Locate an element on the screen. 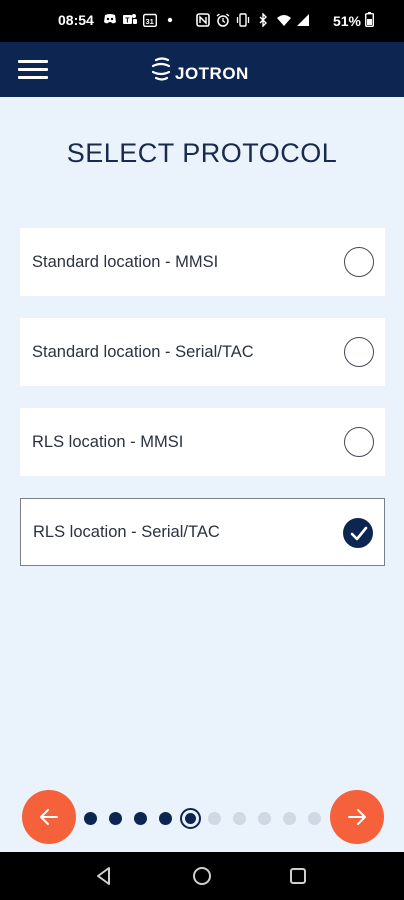 This screenshot has width=404, height=900. option-label: Standard location - Serial/TAC is located at coordinates (143, 351).